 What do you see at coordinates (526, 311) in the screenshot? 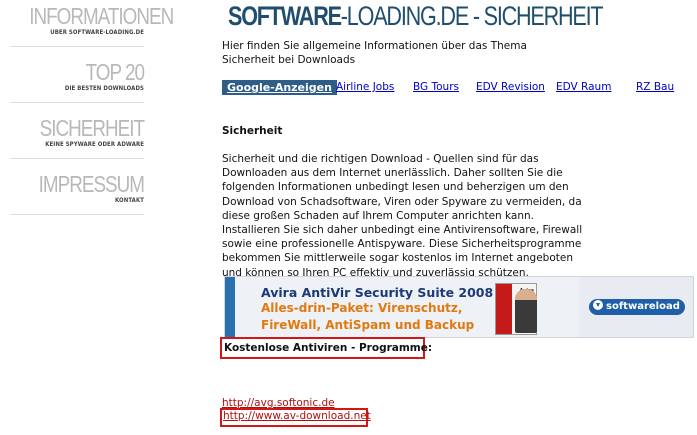
I see `person-image` at bounding box center [526, 311].